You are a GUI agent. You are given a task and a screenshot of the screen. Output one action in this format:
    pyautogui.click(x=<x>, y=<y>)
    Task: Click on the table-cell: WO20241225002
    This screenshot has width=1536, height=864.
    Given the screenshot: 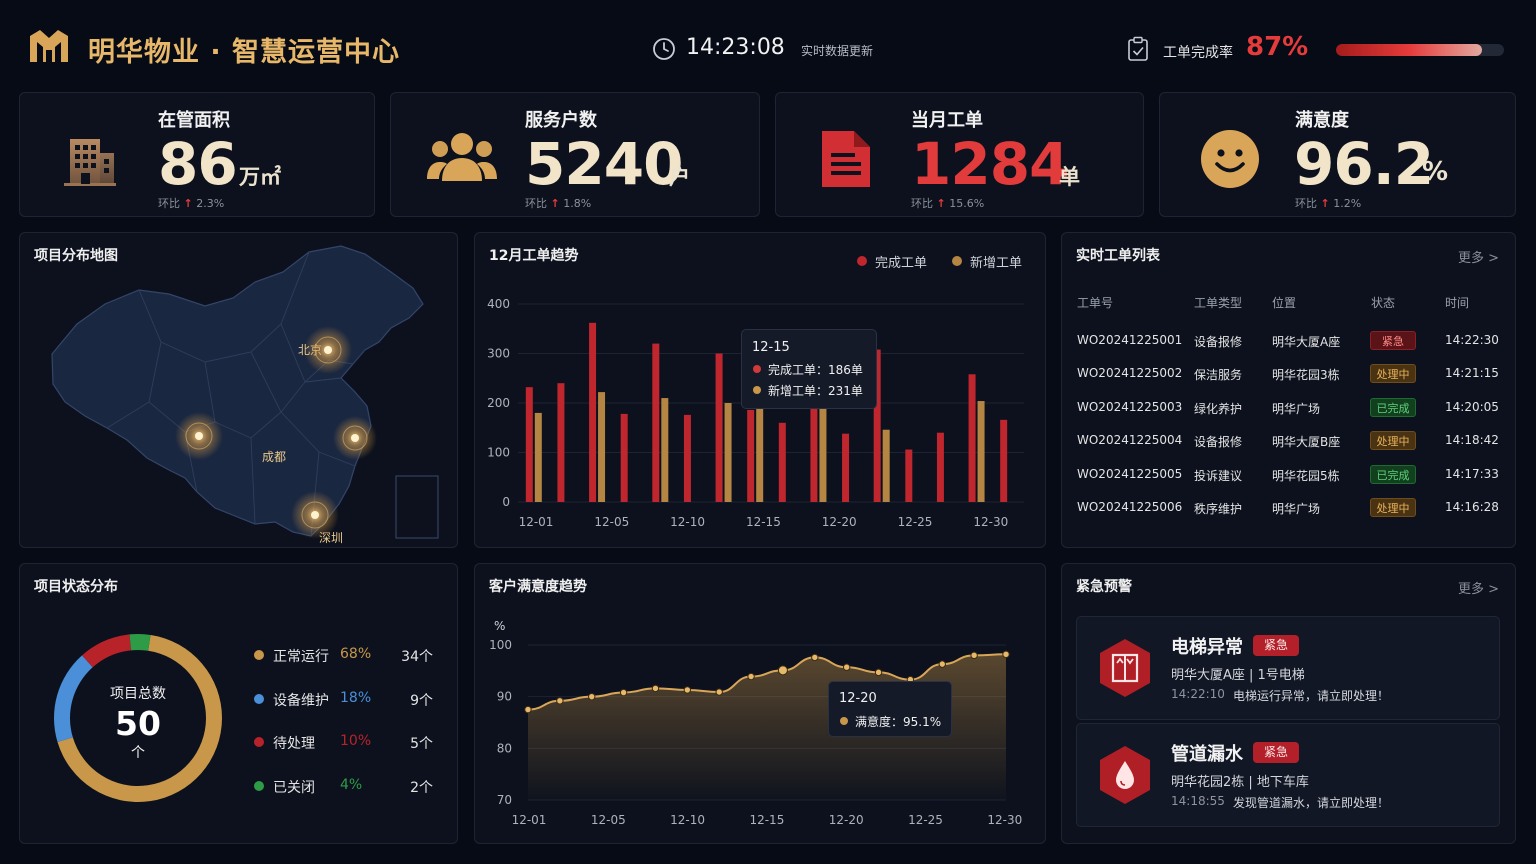 What is the action you would take?
    pyautogui.click(x=1130, y=373)
    